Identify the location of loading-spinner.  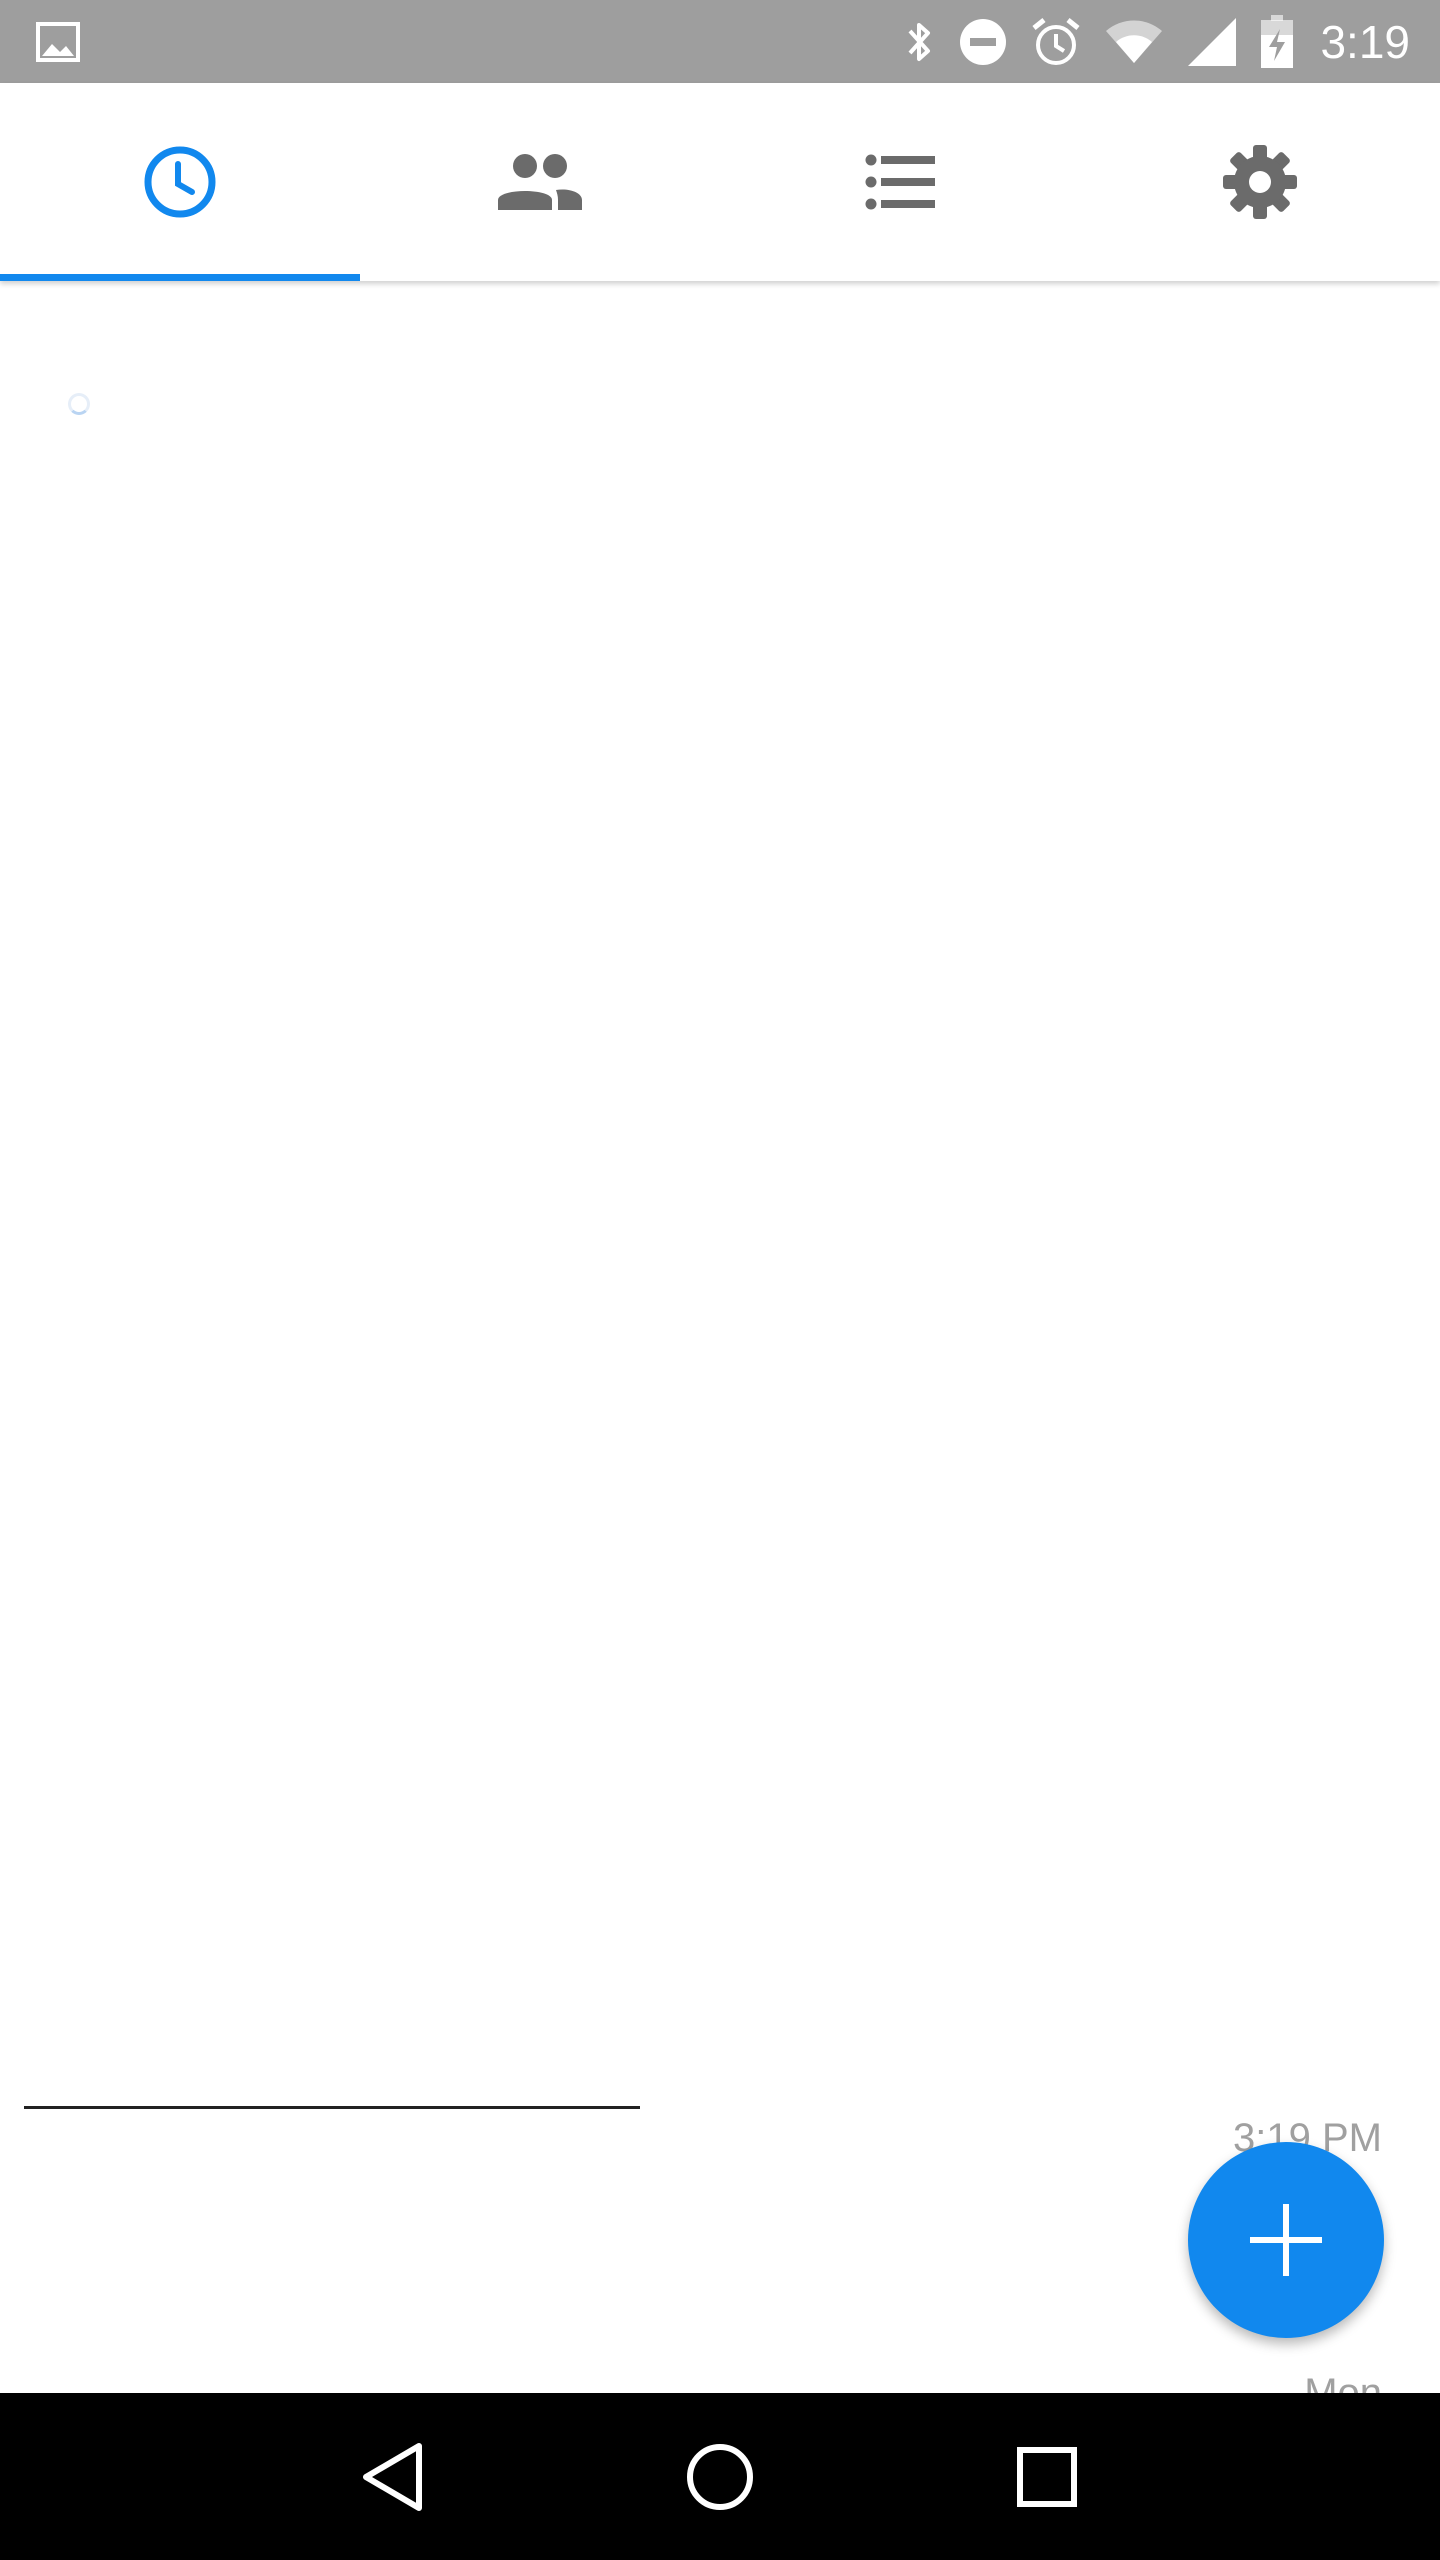
(79, 404).